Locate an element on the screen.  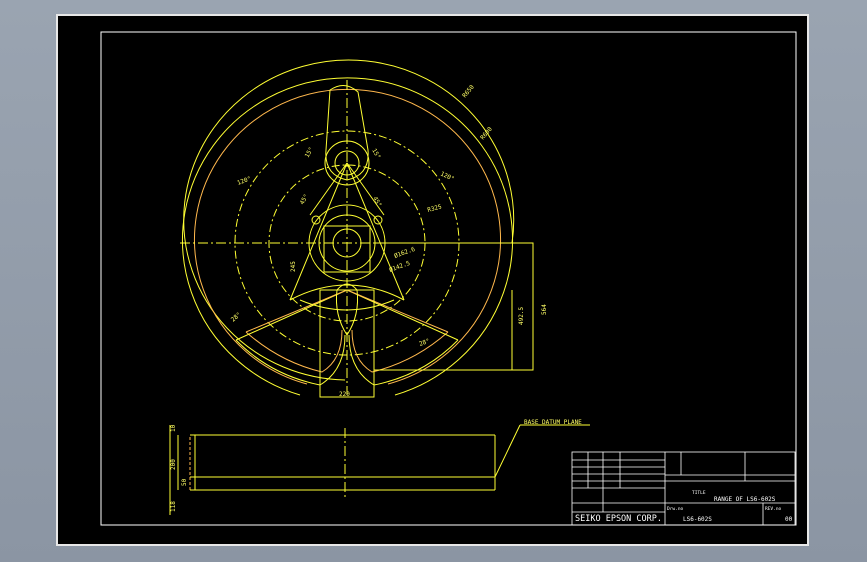
company-name: SEIKO EPSON CORP. is located at coordinates (618, 519).